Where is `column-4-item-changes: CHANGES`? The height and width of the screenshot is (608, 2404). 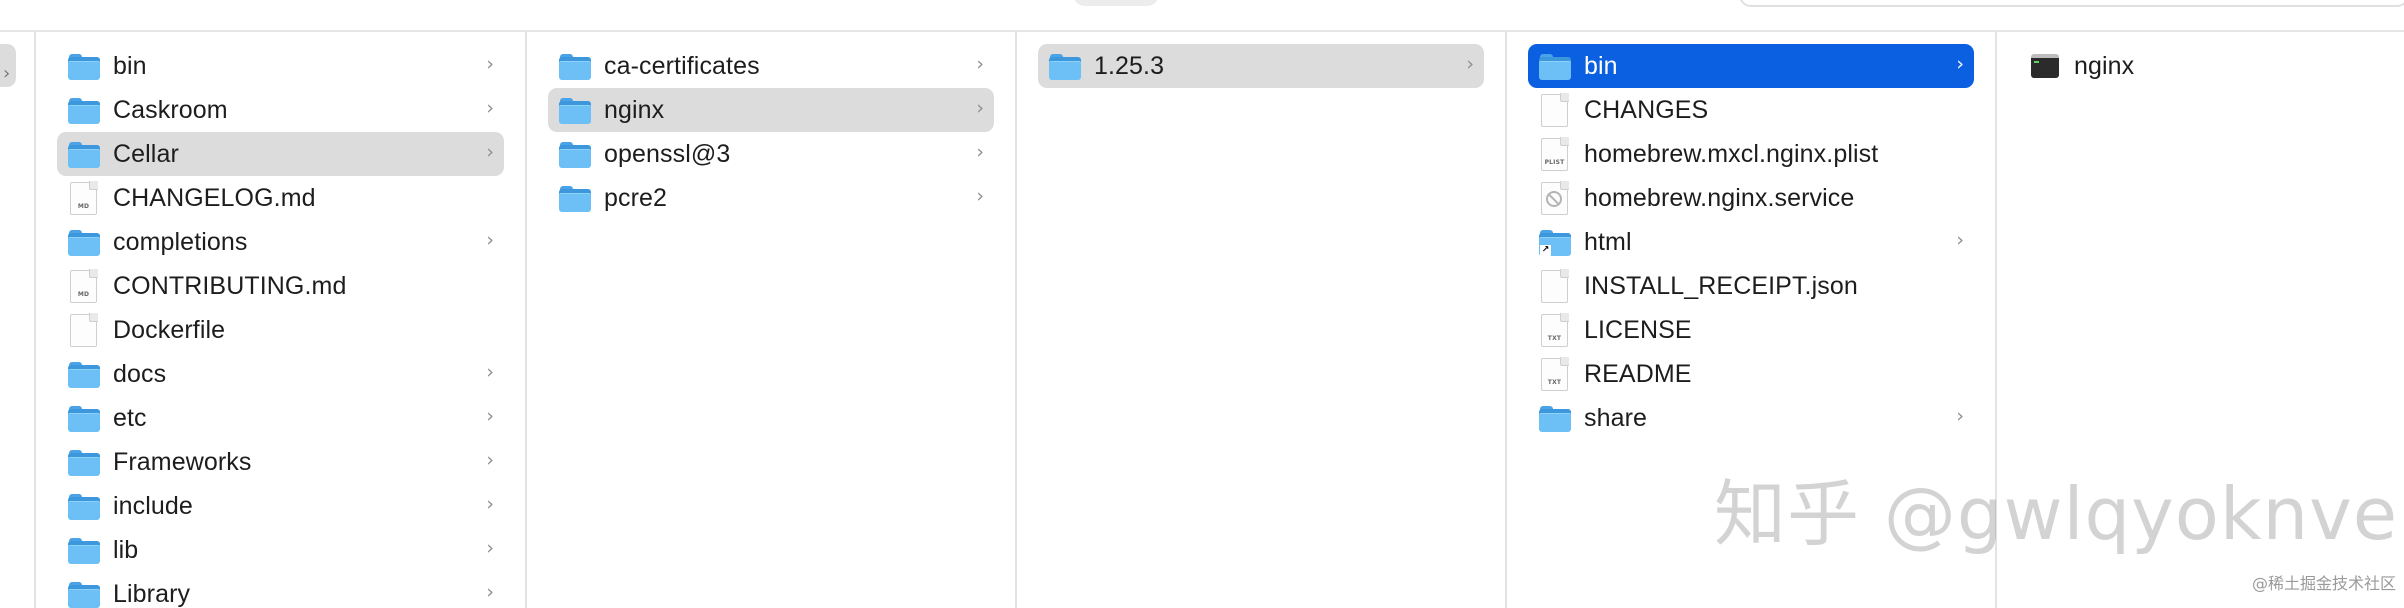 column-4-item-changes: CHANGES is located at coordinates (1751, 110).